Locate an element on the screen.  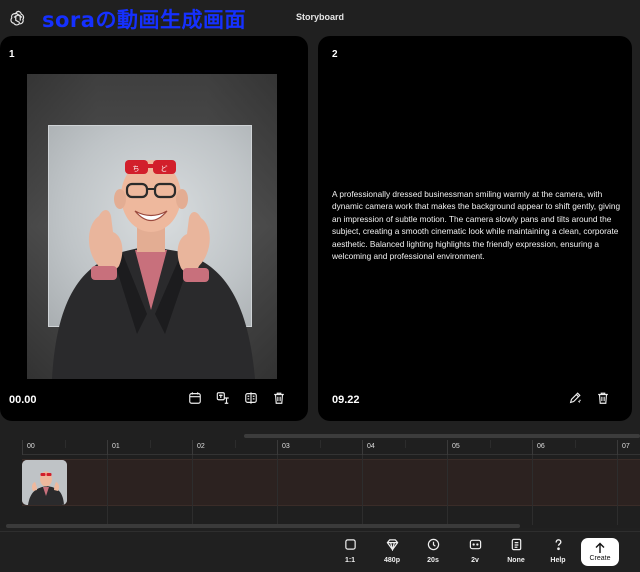
variations-button: 2v is located at coordinates (475, 553).